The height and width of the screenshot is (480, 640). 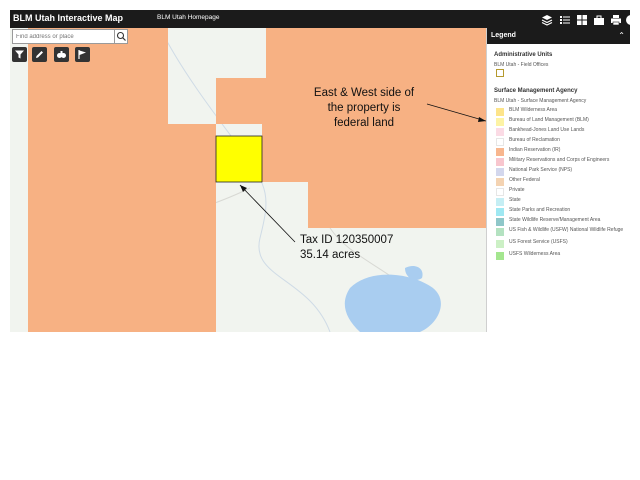 What do you see at coordinates (347, 240) in the screenshot?
I see `annotation-line: Tax ID 120350007` at bounding box center [347, 240].